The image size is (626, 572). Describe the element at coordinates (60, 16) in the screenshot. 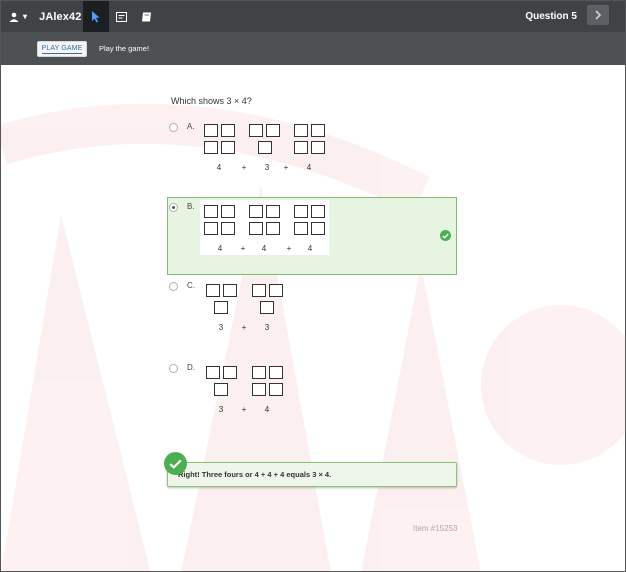

I see `username: JAlex42` at that location.